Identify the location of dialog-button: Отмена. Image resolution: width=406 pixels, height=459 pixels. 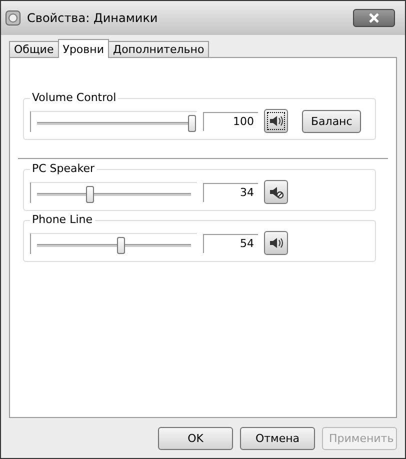
(277, 438).